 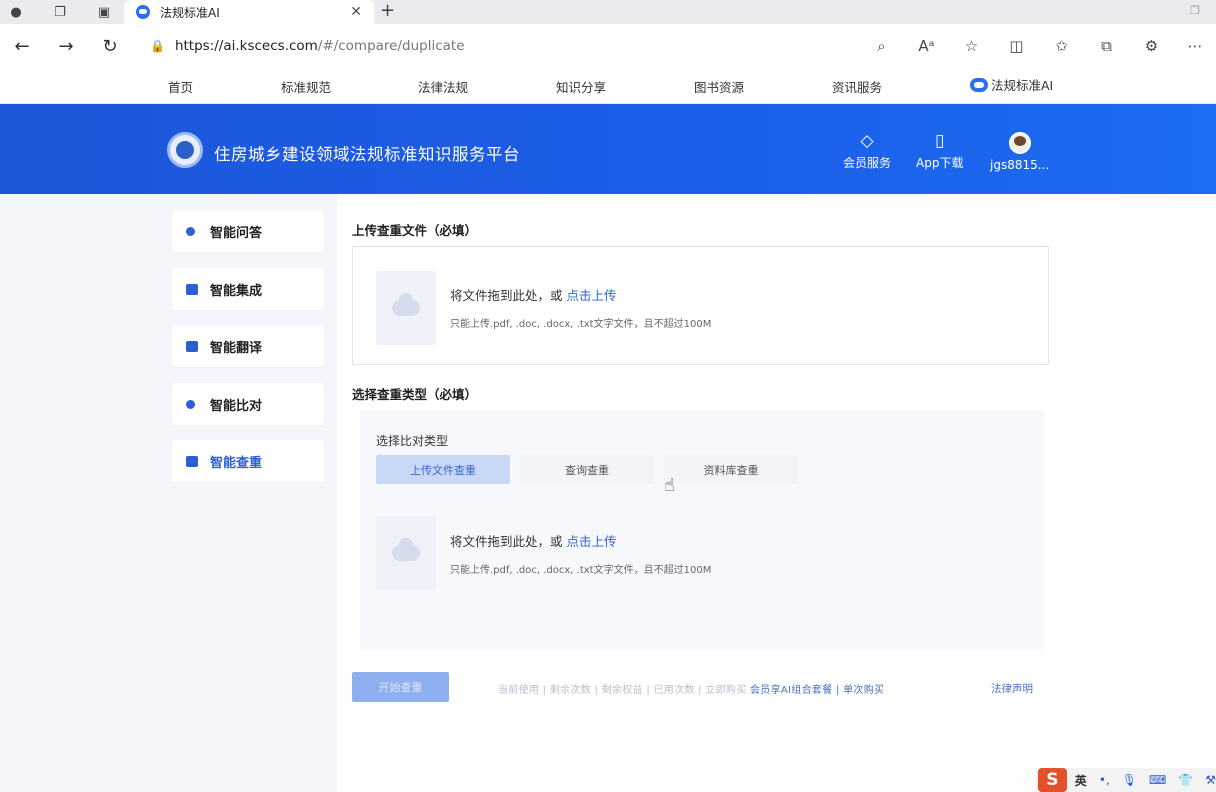 I want to click on sidebar-item-compare: 智能比对, so click(x=248, y=404).